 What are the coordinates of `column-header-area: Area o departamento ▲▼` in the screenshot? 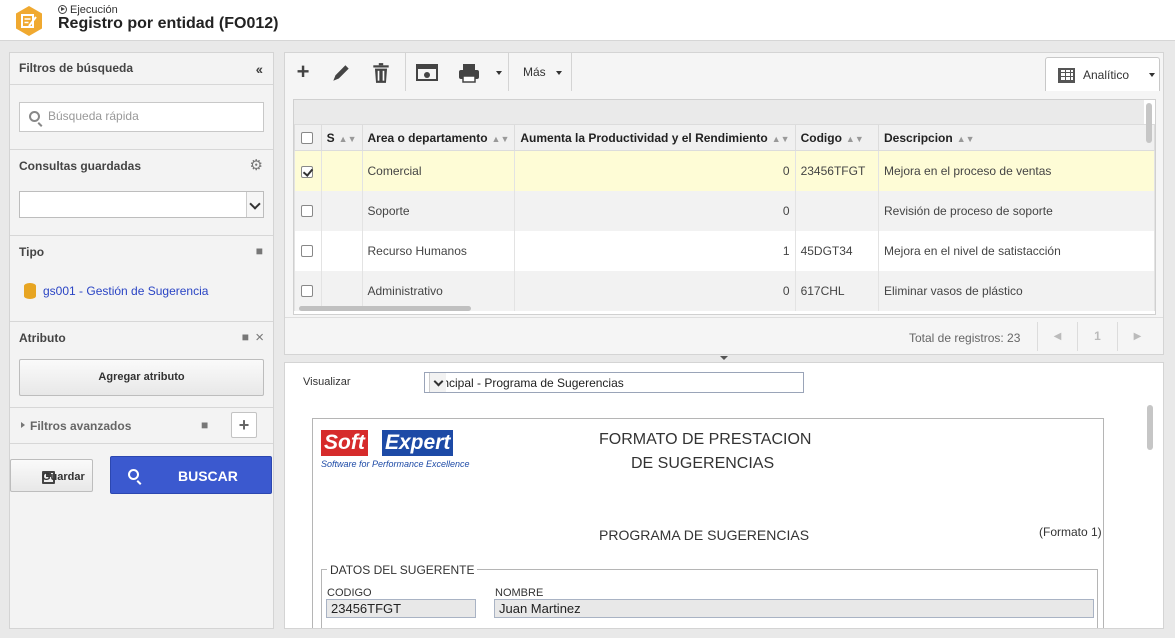 It's located at (438, 137).